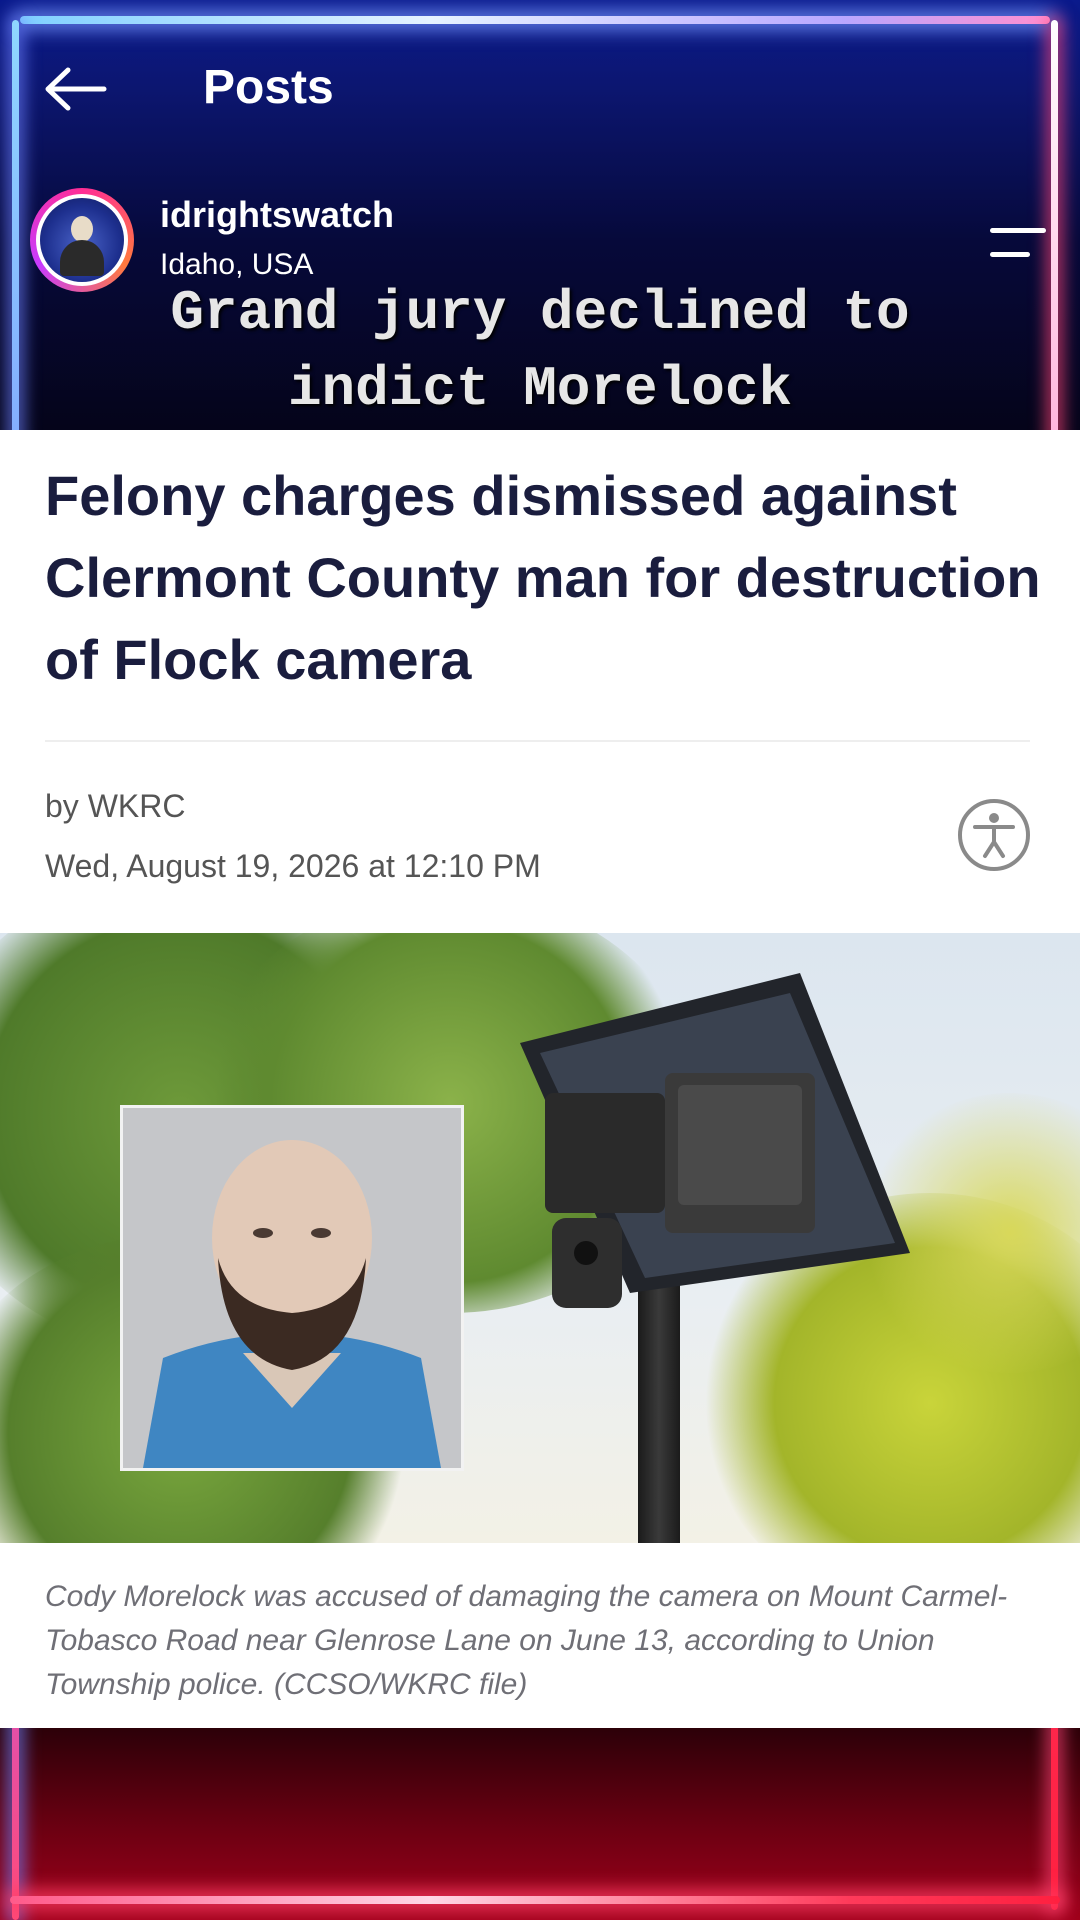 This screenshot has height=1920, width=1080. Describe the element at coordinates (540, 236) in the screenshot. I see `post-header: idrightswatch Idaho, USA` at that location.